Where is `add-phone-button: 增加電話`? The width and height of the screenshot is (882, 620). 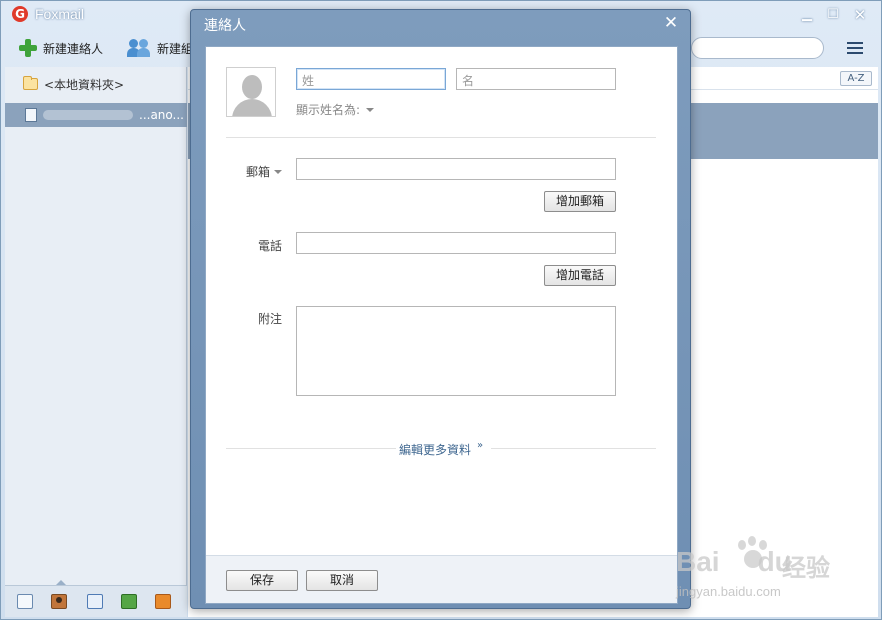
add-phone-button: 增加電話 is located at coordinates (580, 275).